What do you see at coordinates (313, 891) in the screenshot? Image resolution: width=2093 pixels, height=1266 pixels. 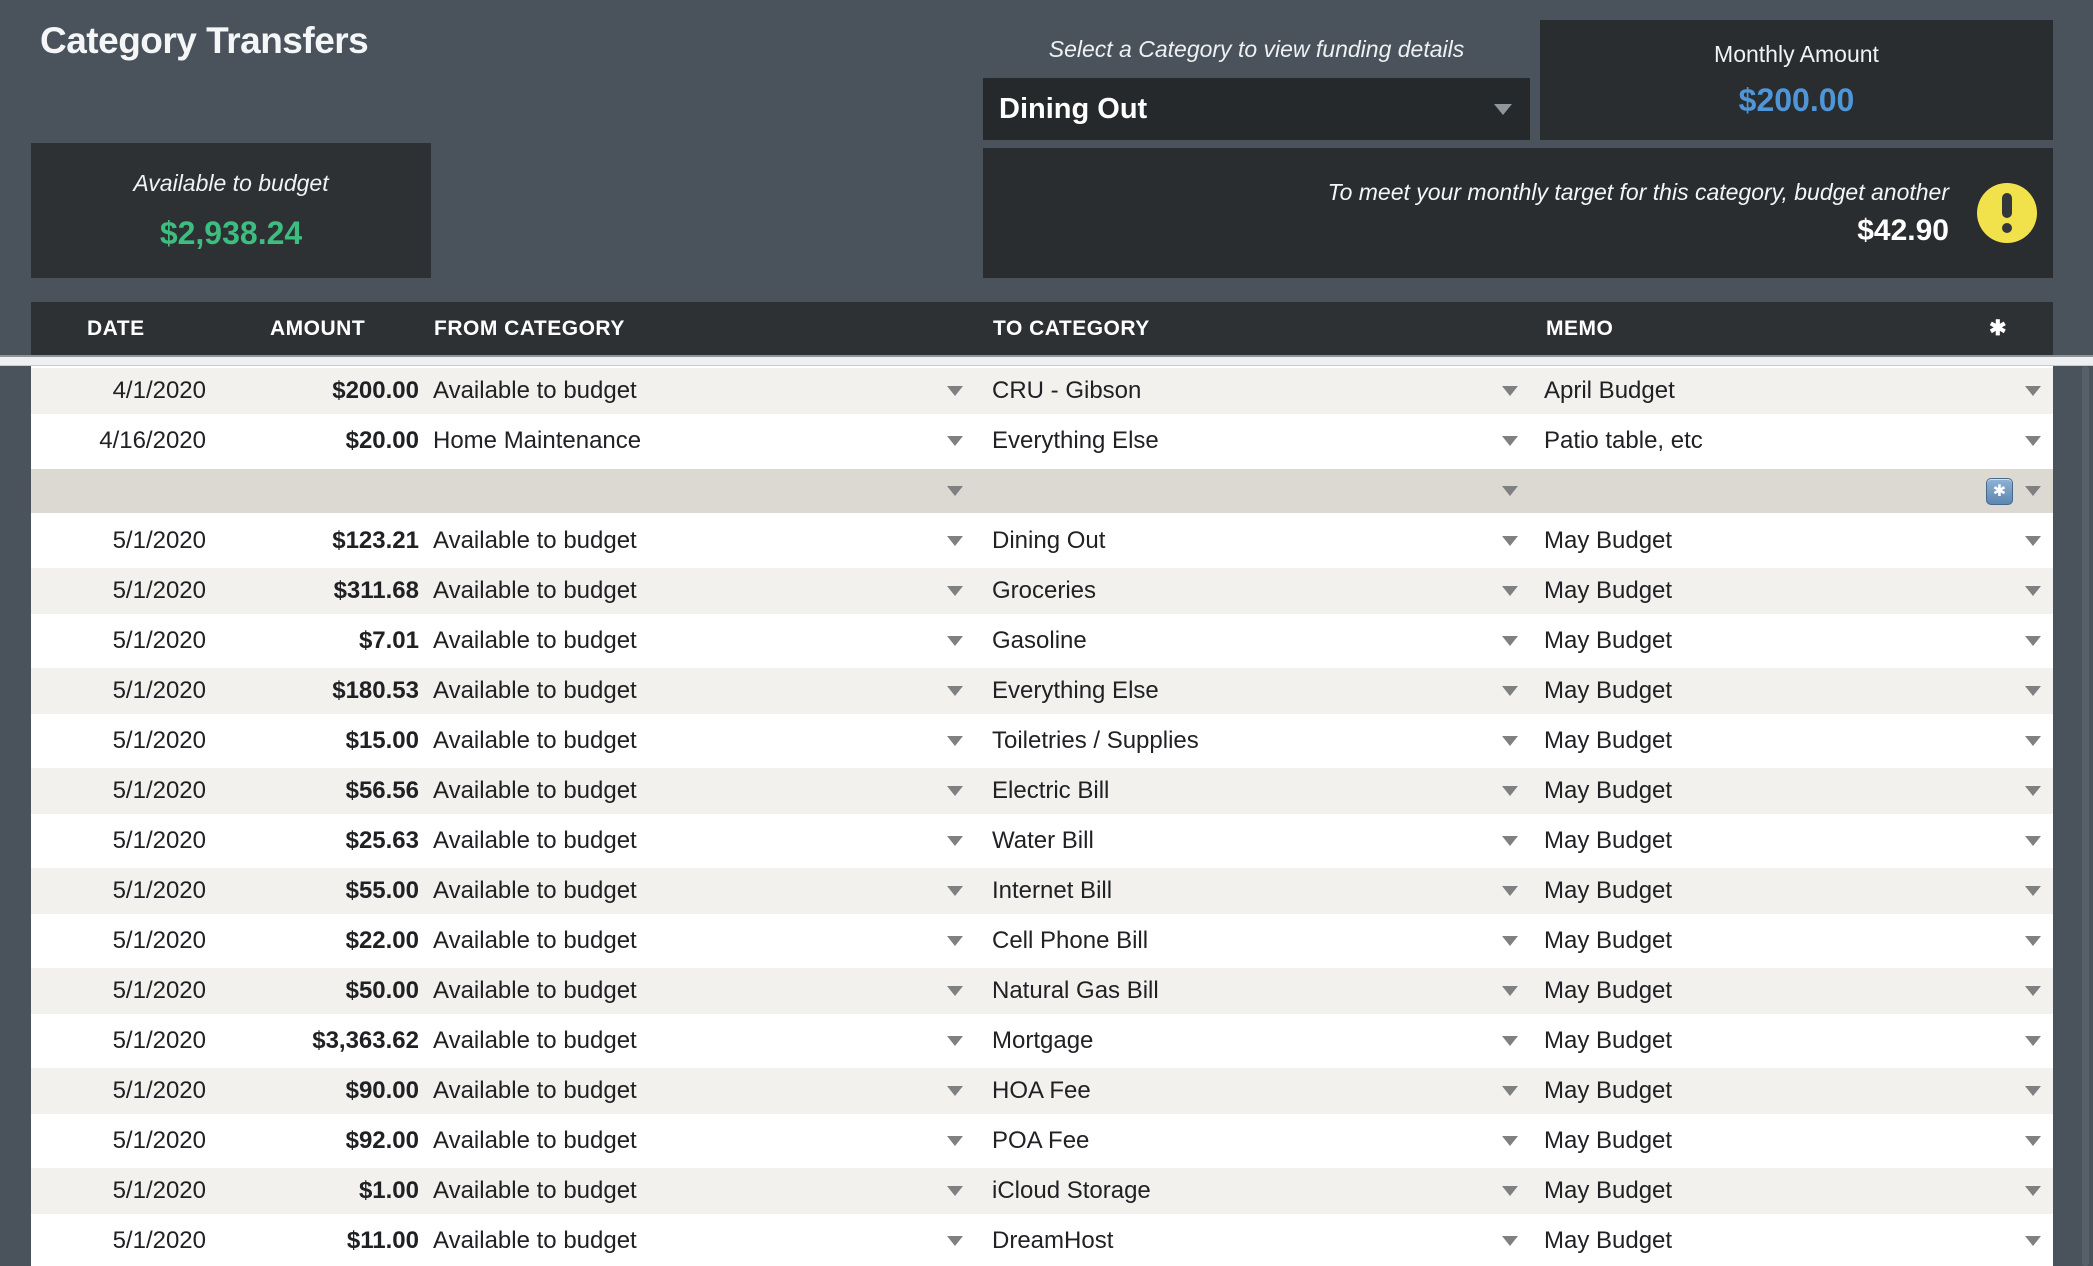 I see `amount-cell: $55.00` at bounding box center [313, 891].